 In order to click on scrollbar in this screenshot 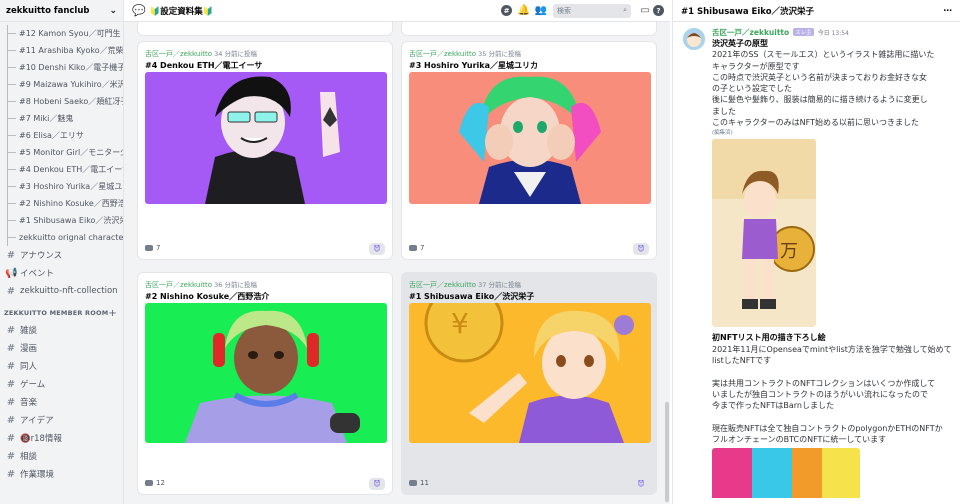, I will do `click(667, 452)`.